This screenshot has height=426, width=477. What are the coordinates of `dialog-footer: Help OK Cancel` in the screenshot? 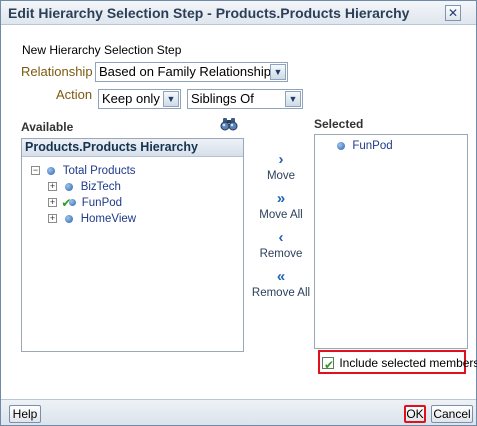 It's located at (238, 412).